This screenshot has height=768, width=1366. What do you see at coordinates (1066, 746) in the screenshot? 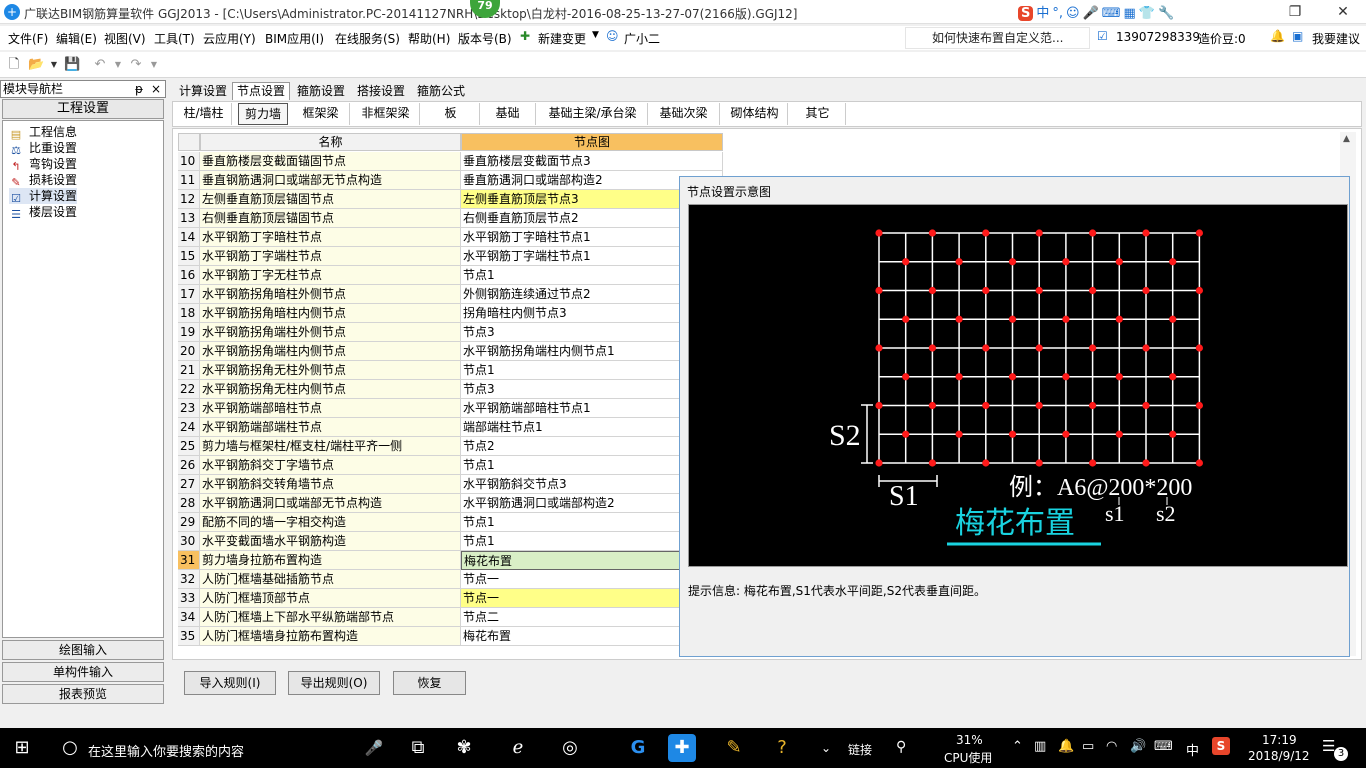
I see `tray-bell-icon: 🔔` at bounding box center [1066, 746].